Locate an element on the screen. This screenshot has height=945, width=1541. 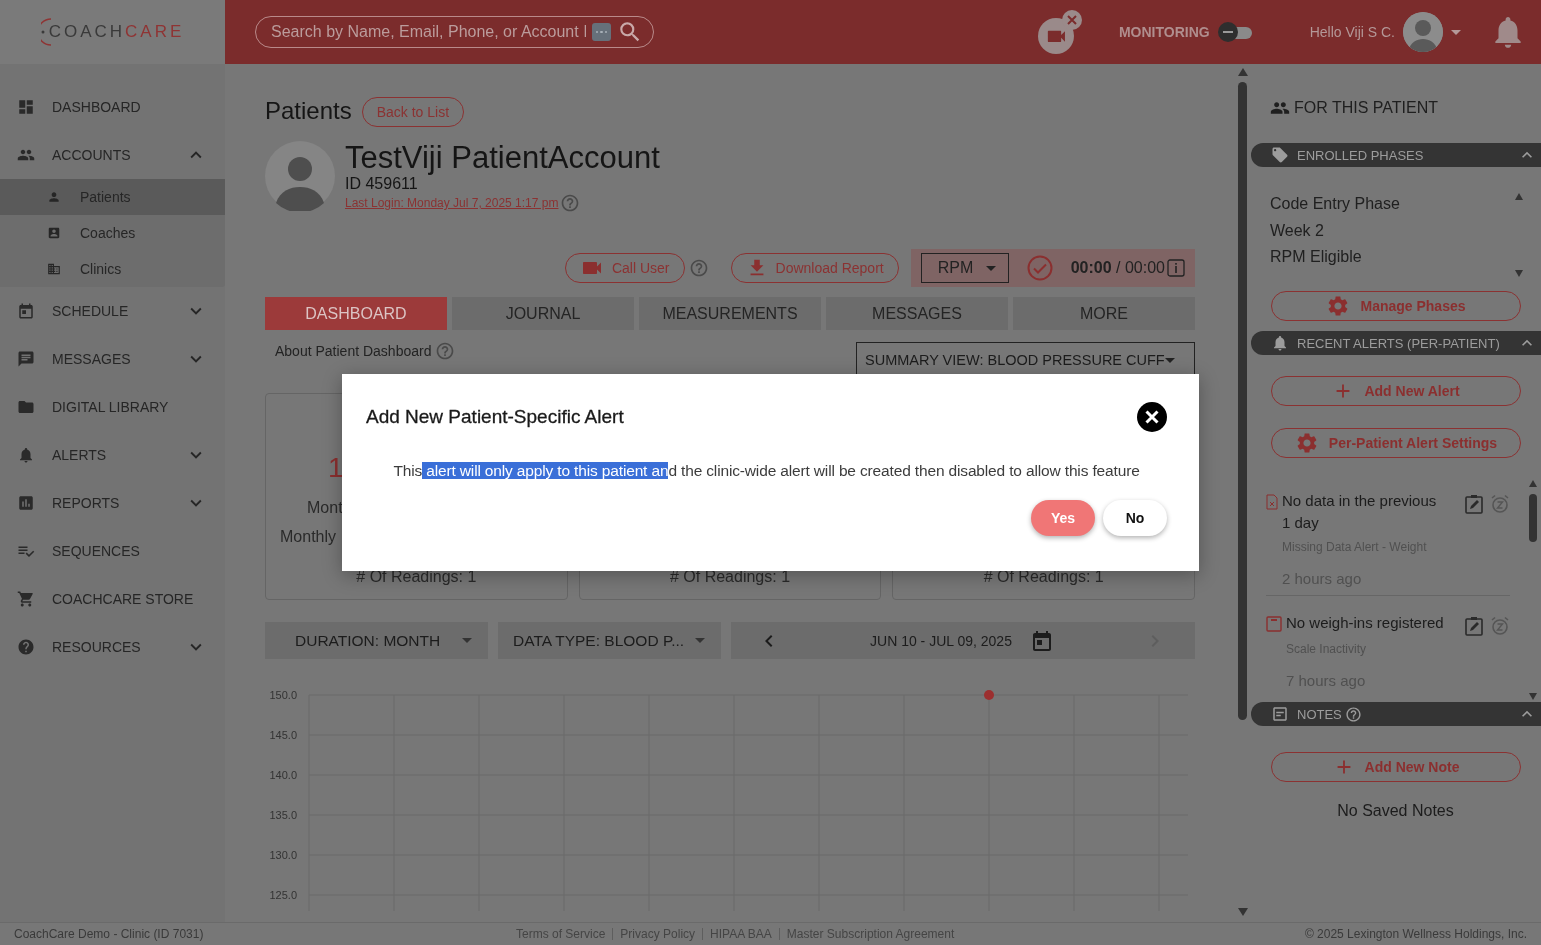
card-label: Monthly is located at coordinates (308, 537).